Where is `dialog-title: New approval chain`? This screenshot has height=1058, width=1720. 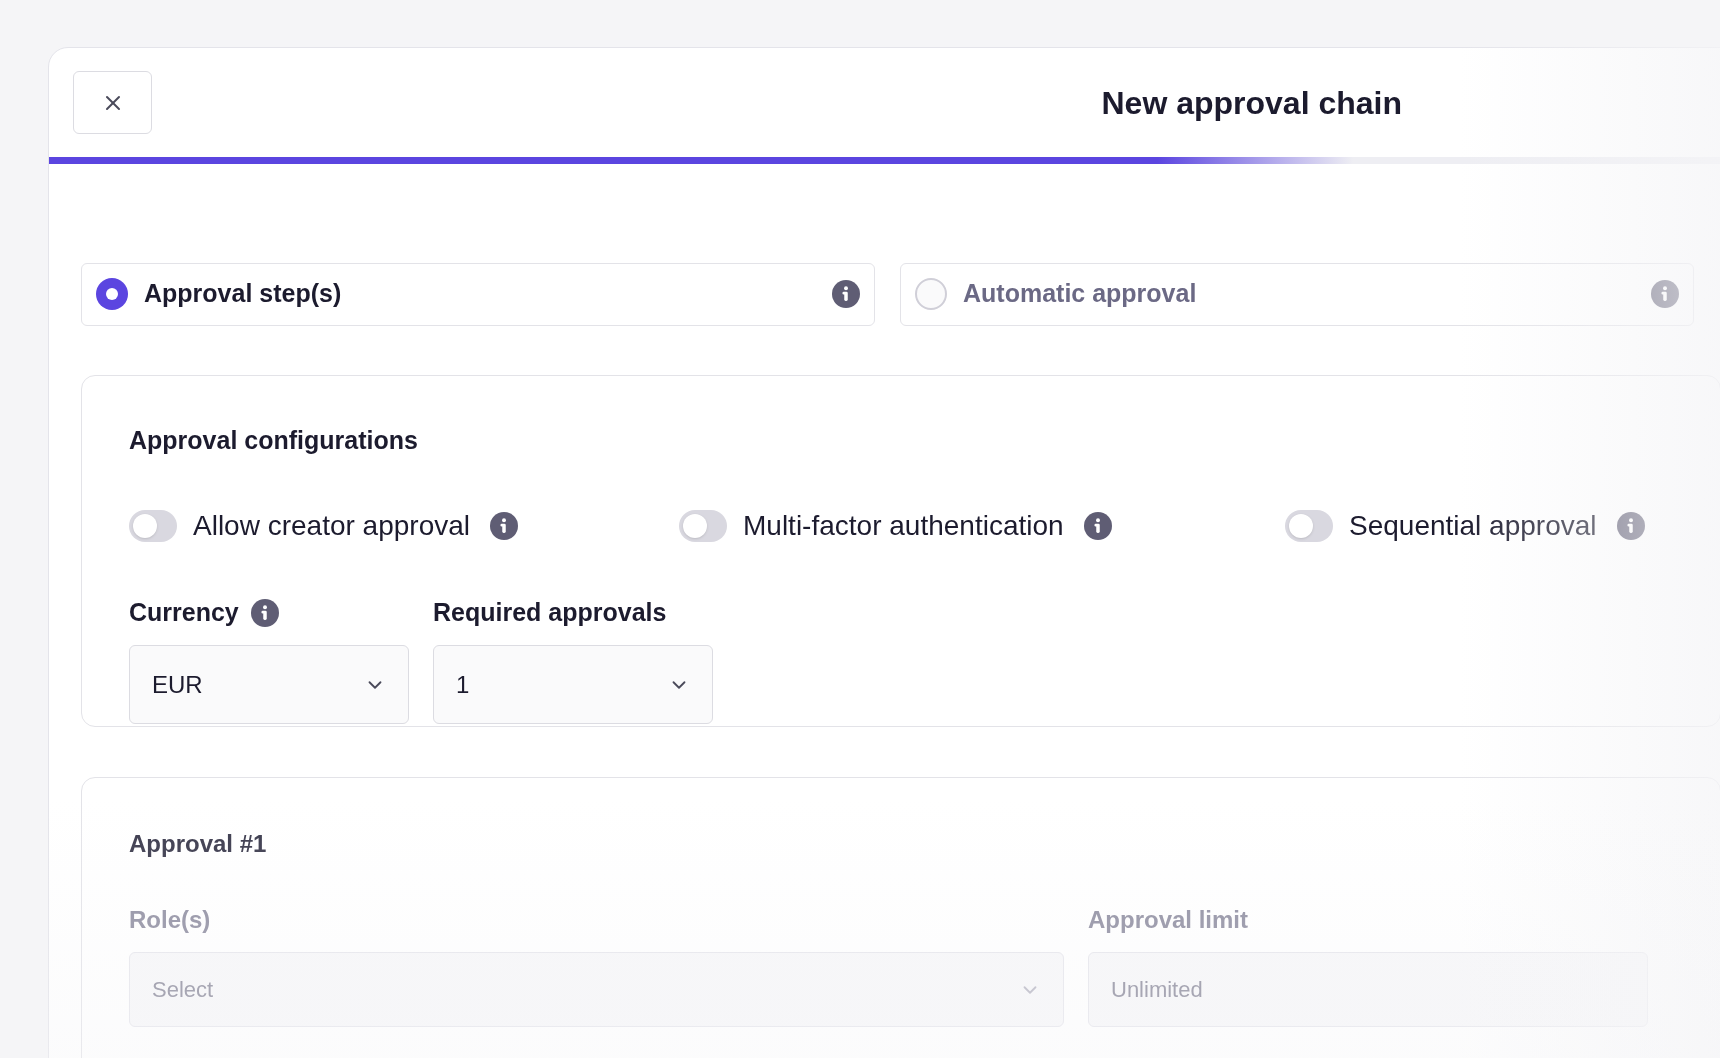
dialog-title: New approval chain is located at coordinates (1251, 103).